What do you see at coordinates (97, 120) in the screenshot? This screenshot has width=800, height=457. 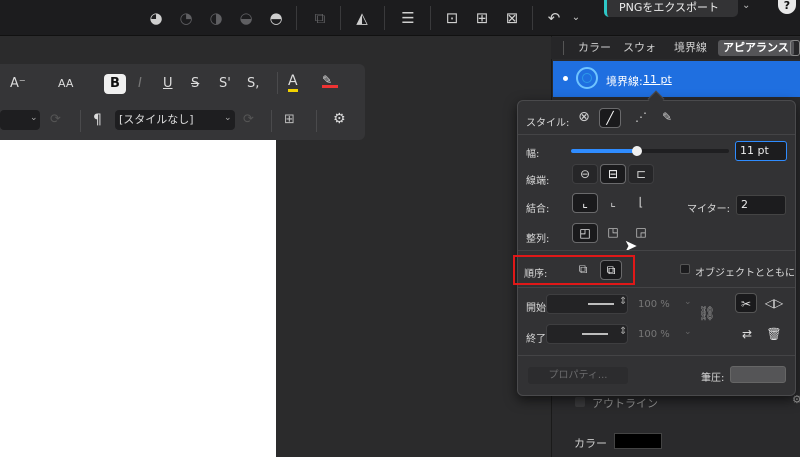 I see `pilcrow-icon: ¶` at bounding box center [97, 120].